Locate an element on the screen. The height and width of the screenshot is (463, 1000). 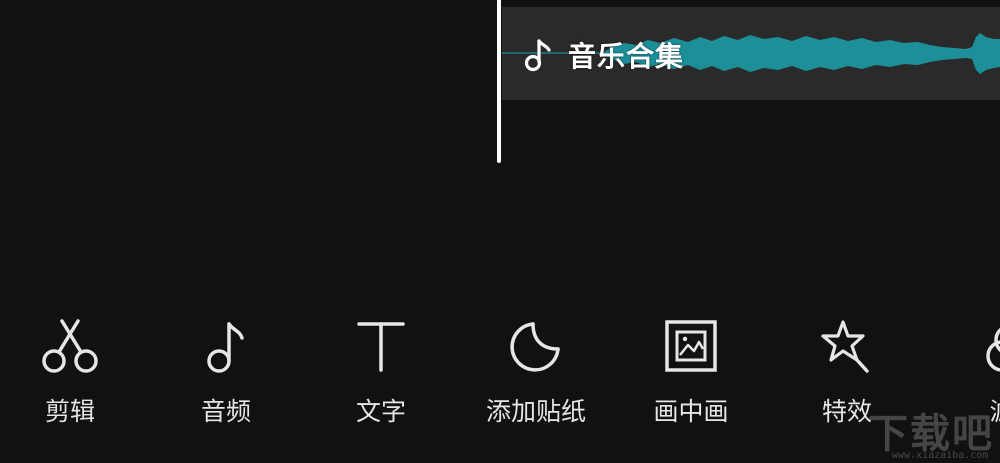
toolbar-item-label: 音频 is located at coordinates (225, 411).